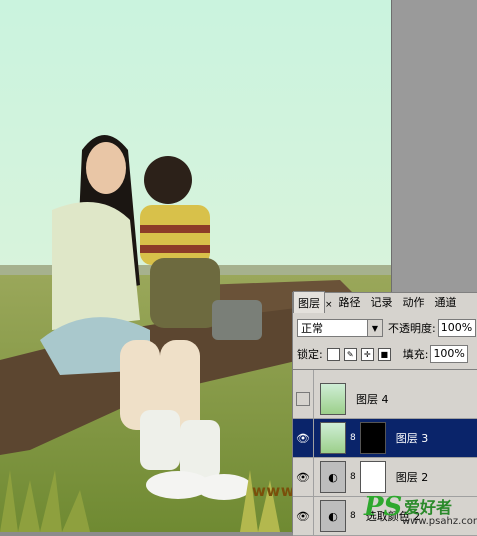  Describe the element at coordinates (383, 507) in the screenshot. I see `logo-ps: PS` at that location.